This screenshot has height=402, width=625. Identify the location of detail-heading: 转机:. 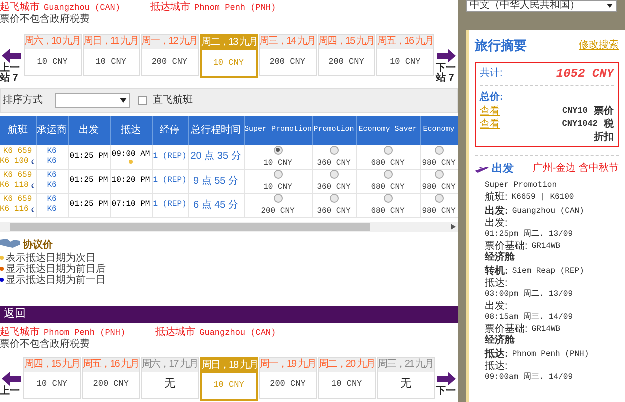
(496, 271).